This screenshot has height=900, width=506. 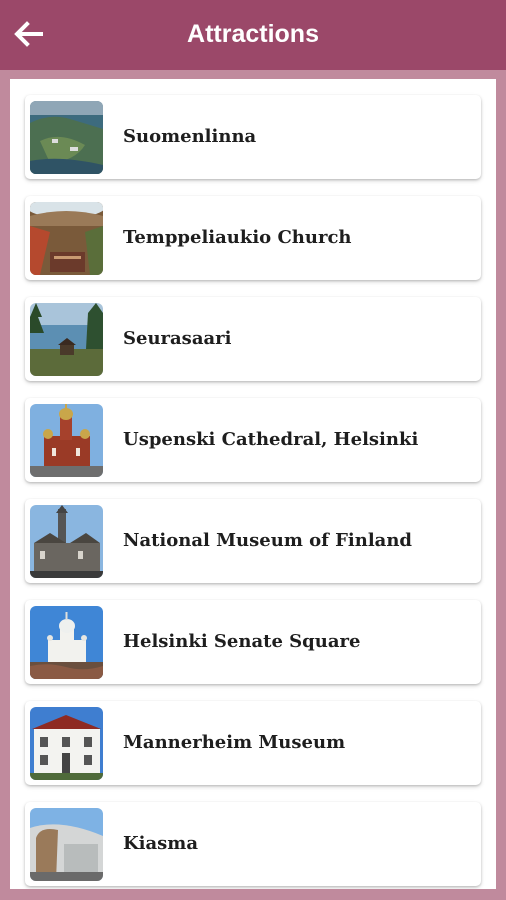 What do you see at coordinates (160, 843) in the screenshot?
I see `attraction-name: Kiasma` at bounding box center [160, 843].